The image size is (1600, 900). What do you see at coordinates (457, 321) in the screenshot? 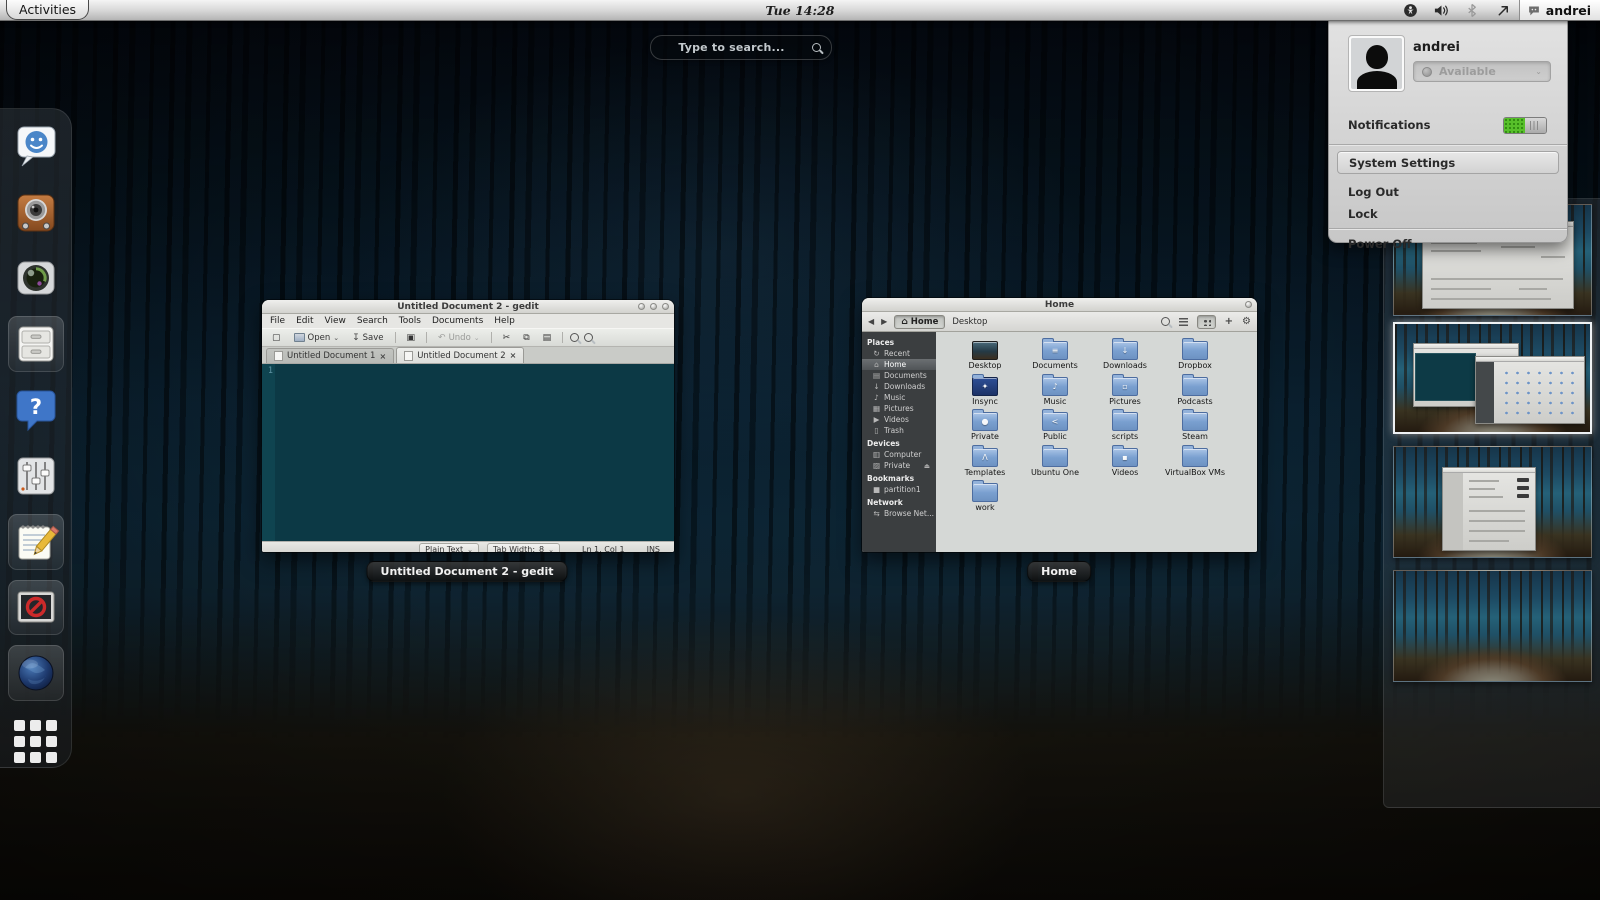
I see `menu-documents: Documents` at bounding box center [457, 321].